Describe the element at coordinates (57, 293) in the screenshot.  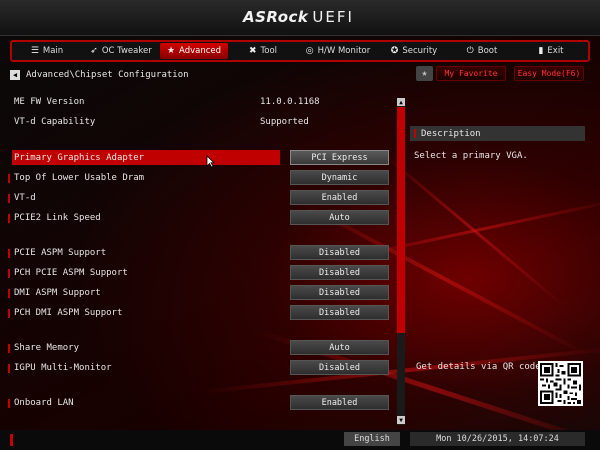
I see `setting-label-dmi-aspm-support: DMI ASPM Support` at that location.